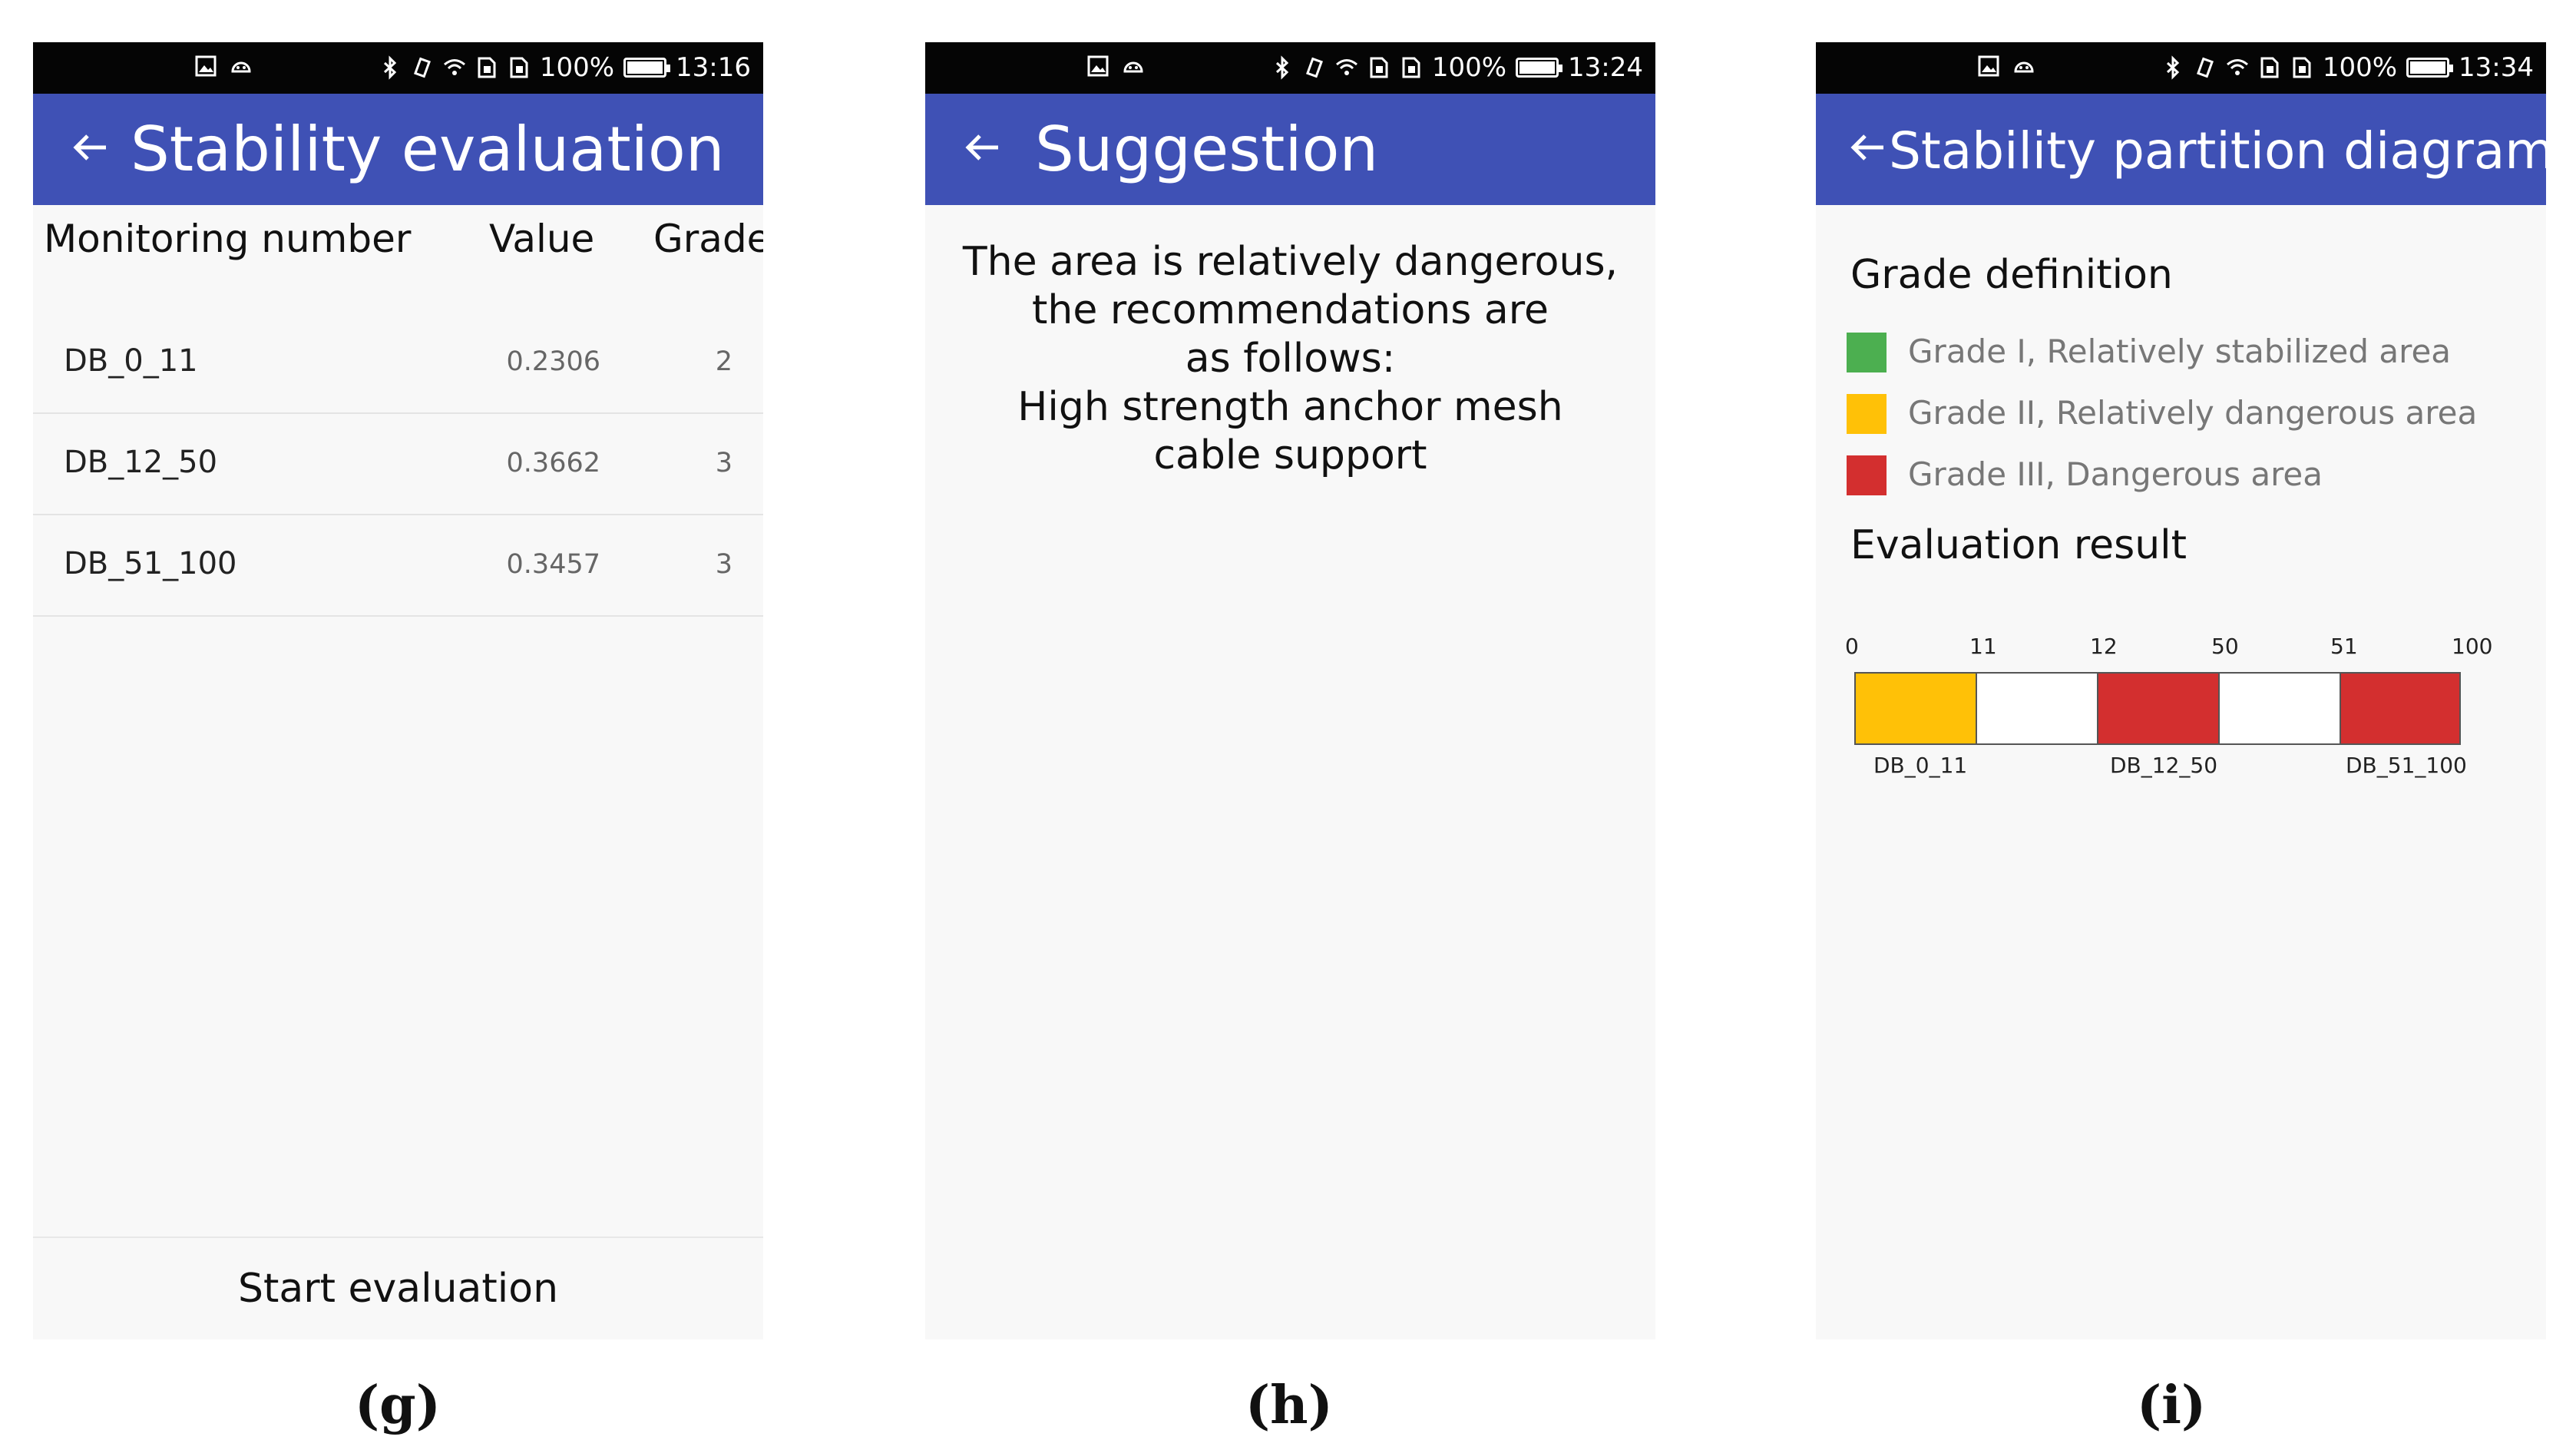 This screenshot has width=2576, height=1450. I want to click on monitoring-number-cell: DB_12_50, so click(141, 462).